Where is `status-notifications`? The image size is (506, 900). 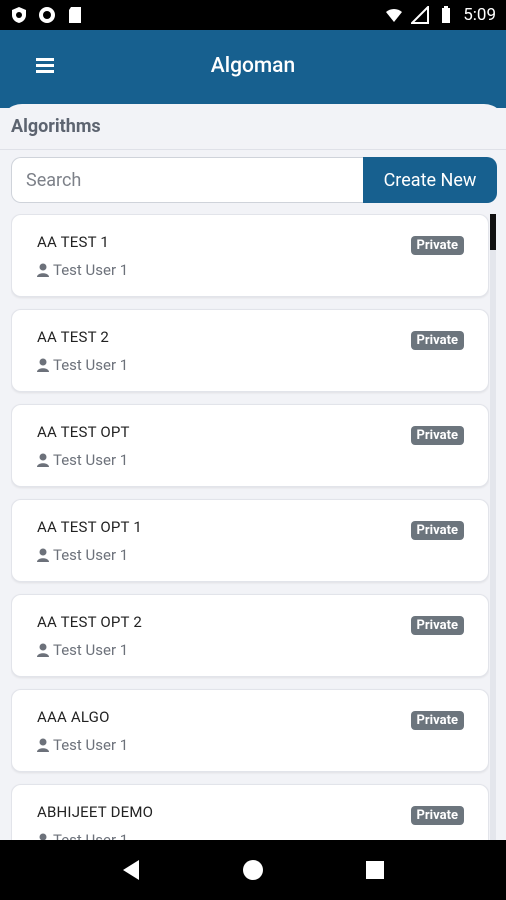
status-notifications is located at coordinates (47, 15).